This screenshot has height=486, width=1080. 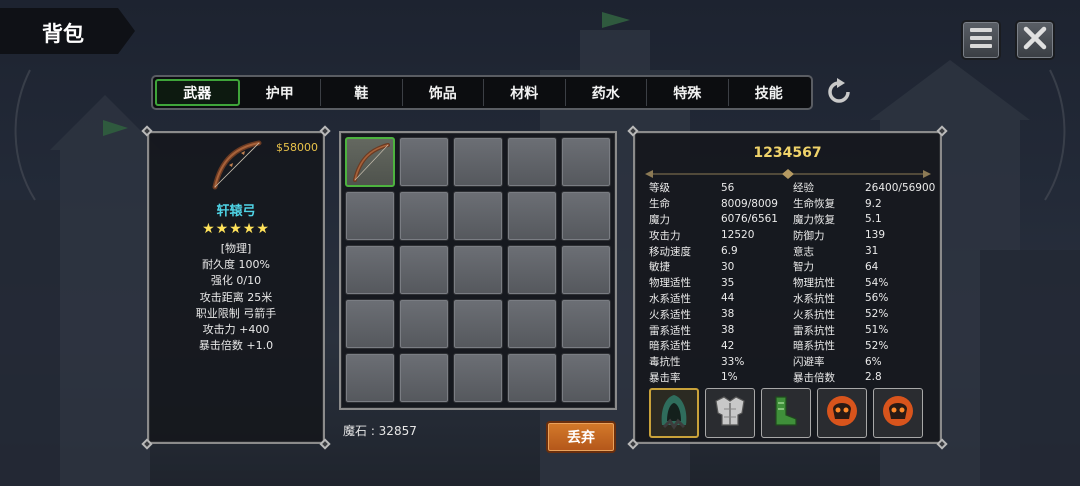 I want to click on stat-value: 35, so click(x=728, y=282).